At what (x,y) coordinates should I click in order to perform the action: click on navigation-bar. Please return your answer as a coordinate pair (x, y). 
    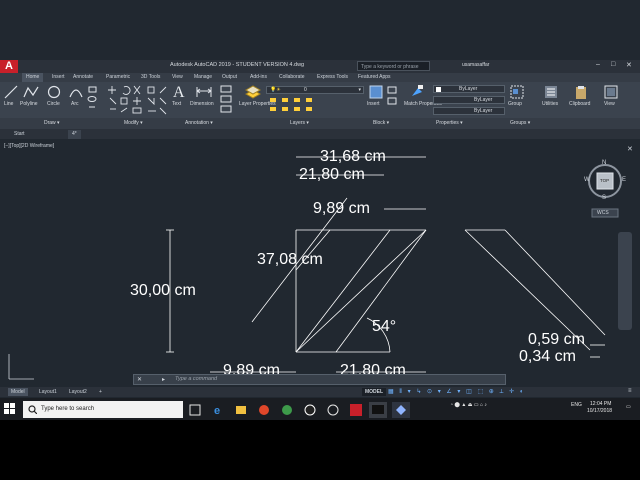
    Looking at the image, I should click on (625, 281).